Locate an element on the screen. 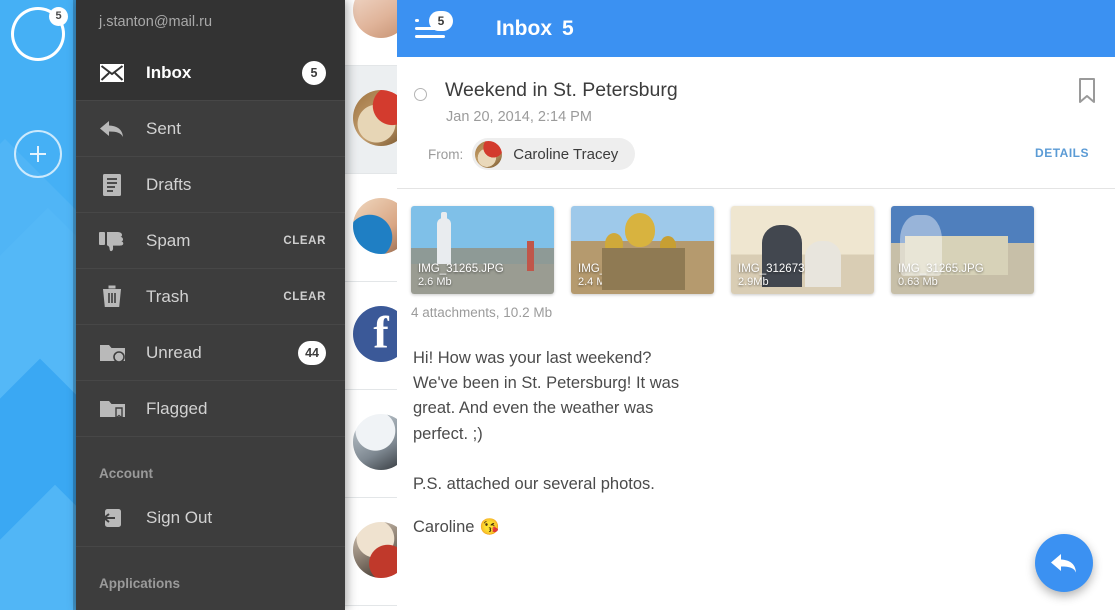  attachment-thumbnail: IMG_312668.JPG 2.4 Mb is located at coordinates (642, 250).